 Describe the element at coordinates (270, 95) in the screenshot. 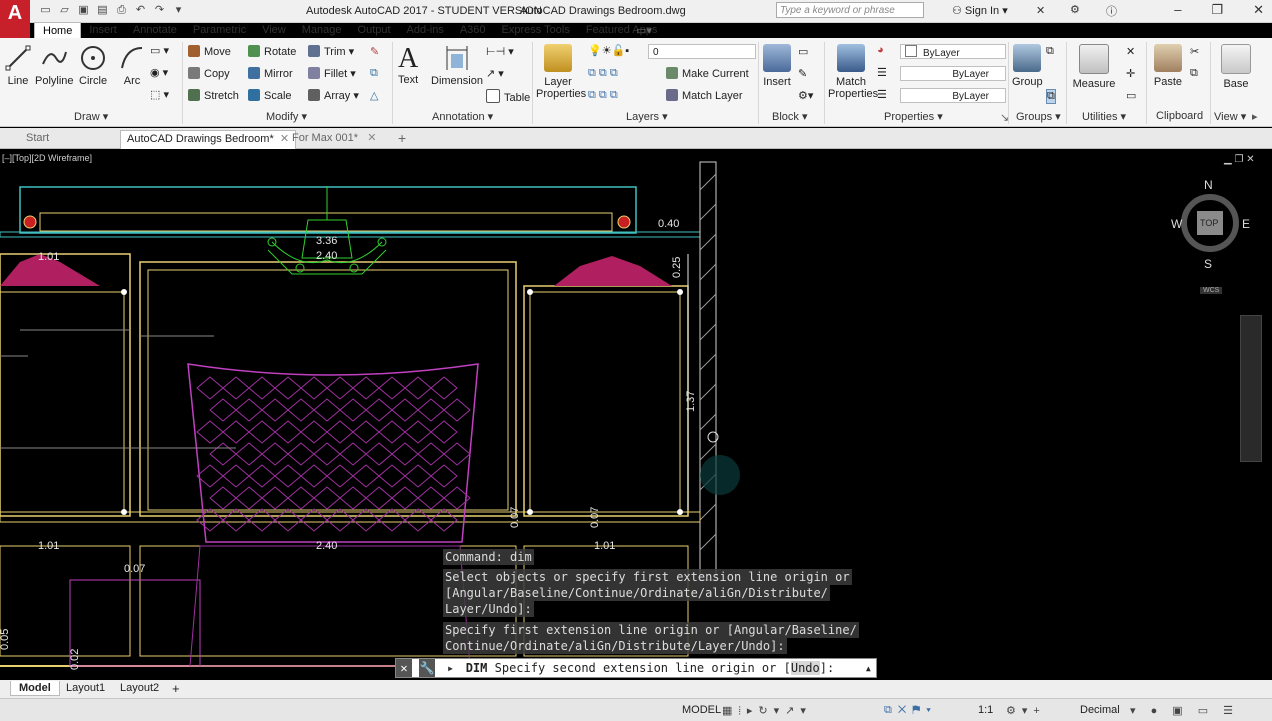

I see `scale-button: Scale` at that location.